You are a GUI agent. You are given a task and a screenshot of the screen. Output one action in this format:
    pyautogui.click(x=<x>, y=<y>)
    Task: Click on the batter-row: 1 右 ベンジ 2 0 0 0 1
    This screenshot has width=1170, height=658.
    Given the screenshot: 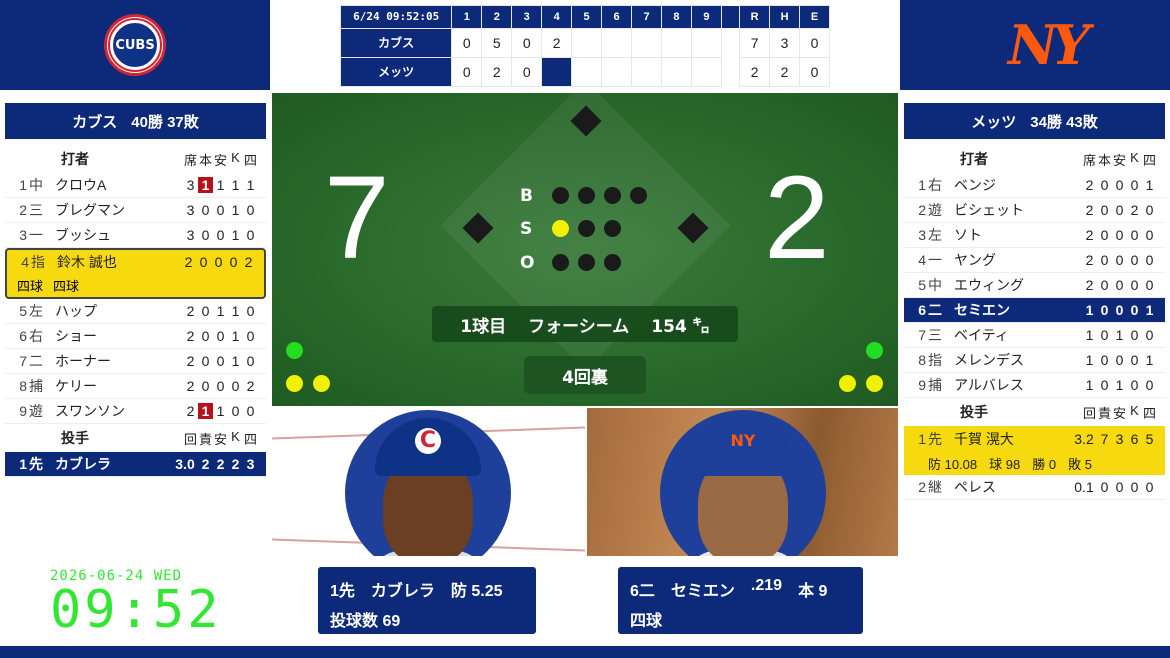 What is the action you would take?
    pyautogui.click(x=1034, y=185)
    